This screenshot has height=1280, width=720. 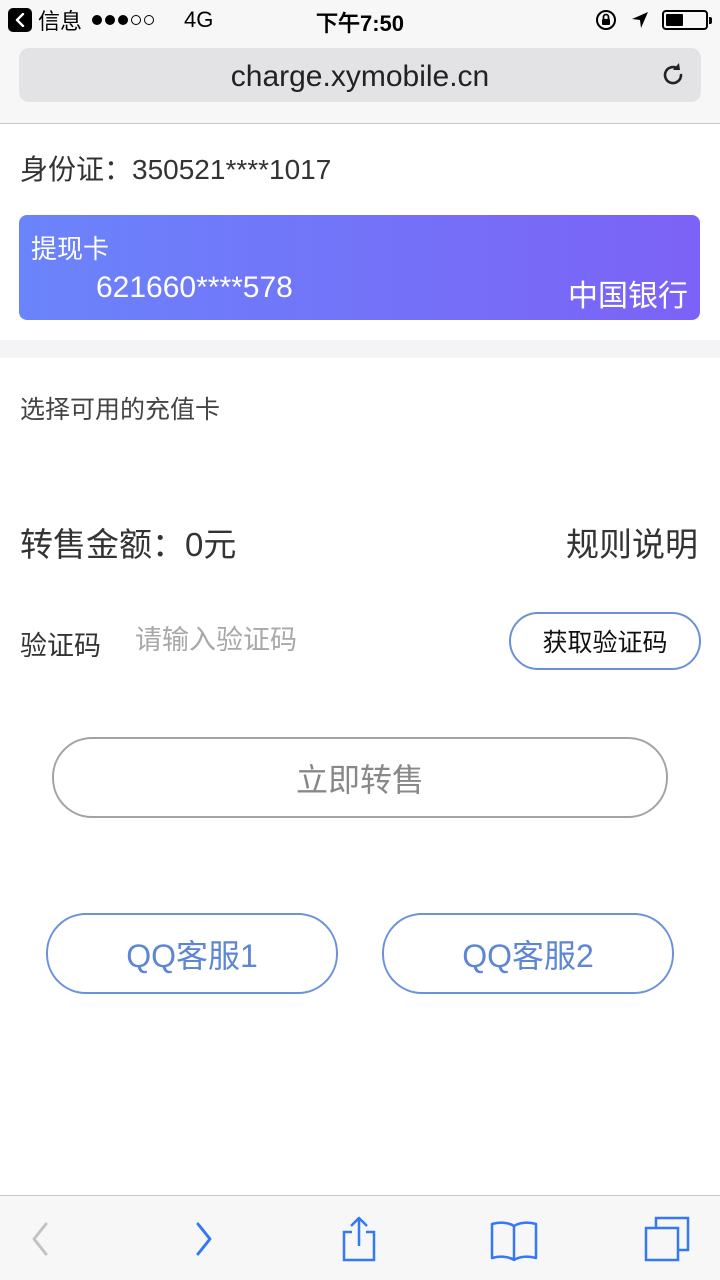 I want to click on get-verification-code-button: 获取验证码, so click(x=605, y=641).